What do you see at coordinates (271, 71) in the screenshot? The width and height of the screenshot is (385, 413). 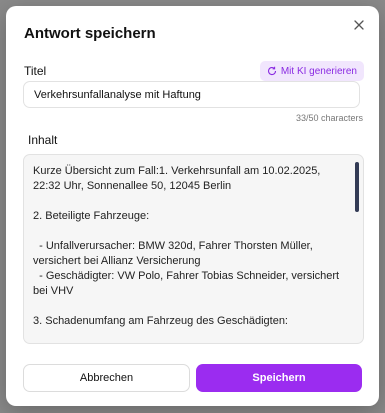 I see `refresh-icon` at bounding box center [271, 71].